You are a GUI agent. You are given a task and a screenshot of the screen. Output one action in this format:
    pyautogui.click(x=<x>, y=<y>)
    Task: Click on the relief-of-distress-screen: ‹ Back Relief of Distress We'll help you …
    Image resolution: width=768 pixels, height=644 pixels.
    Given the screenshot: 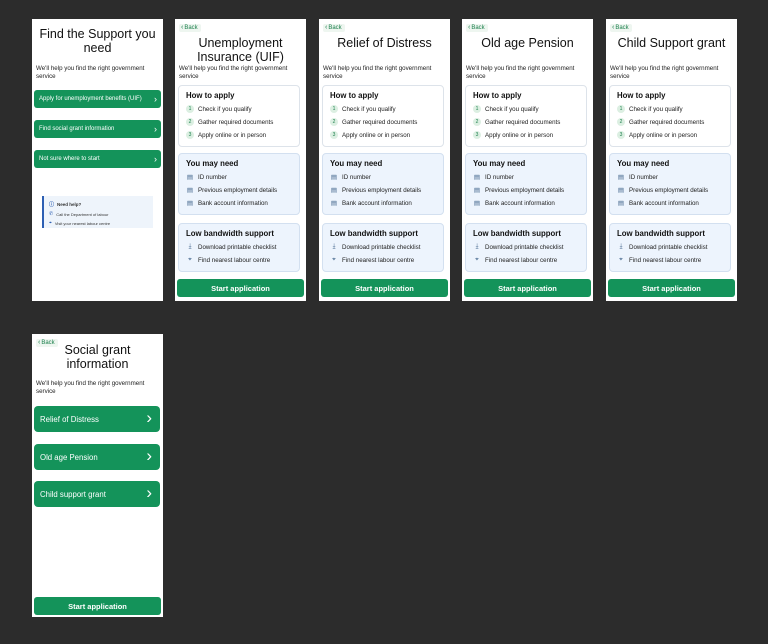 What is the action you would take?
    pyautogui.click(x=384, y=160)
    